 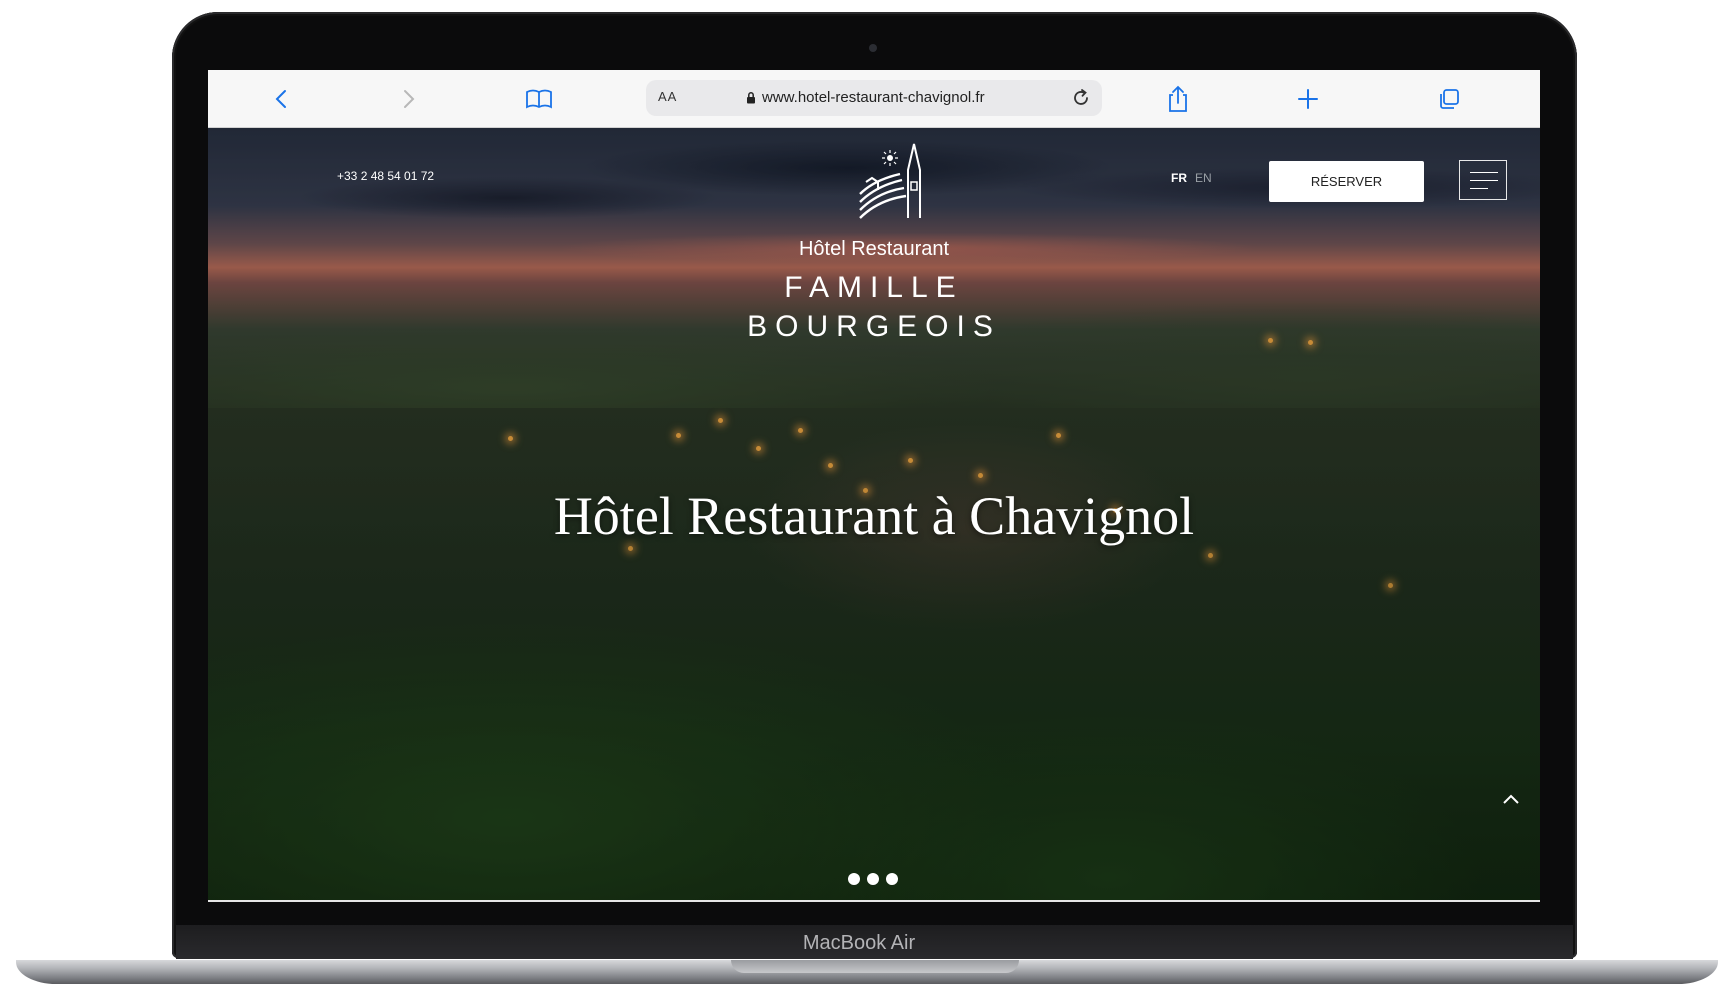 I want to click on address-bar: AA www.hotel-restaurant-chavignol.fr, so click(x=874, y=98).